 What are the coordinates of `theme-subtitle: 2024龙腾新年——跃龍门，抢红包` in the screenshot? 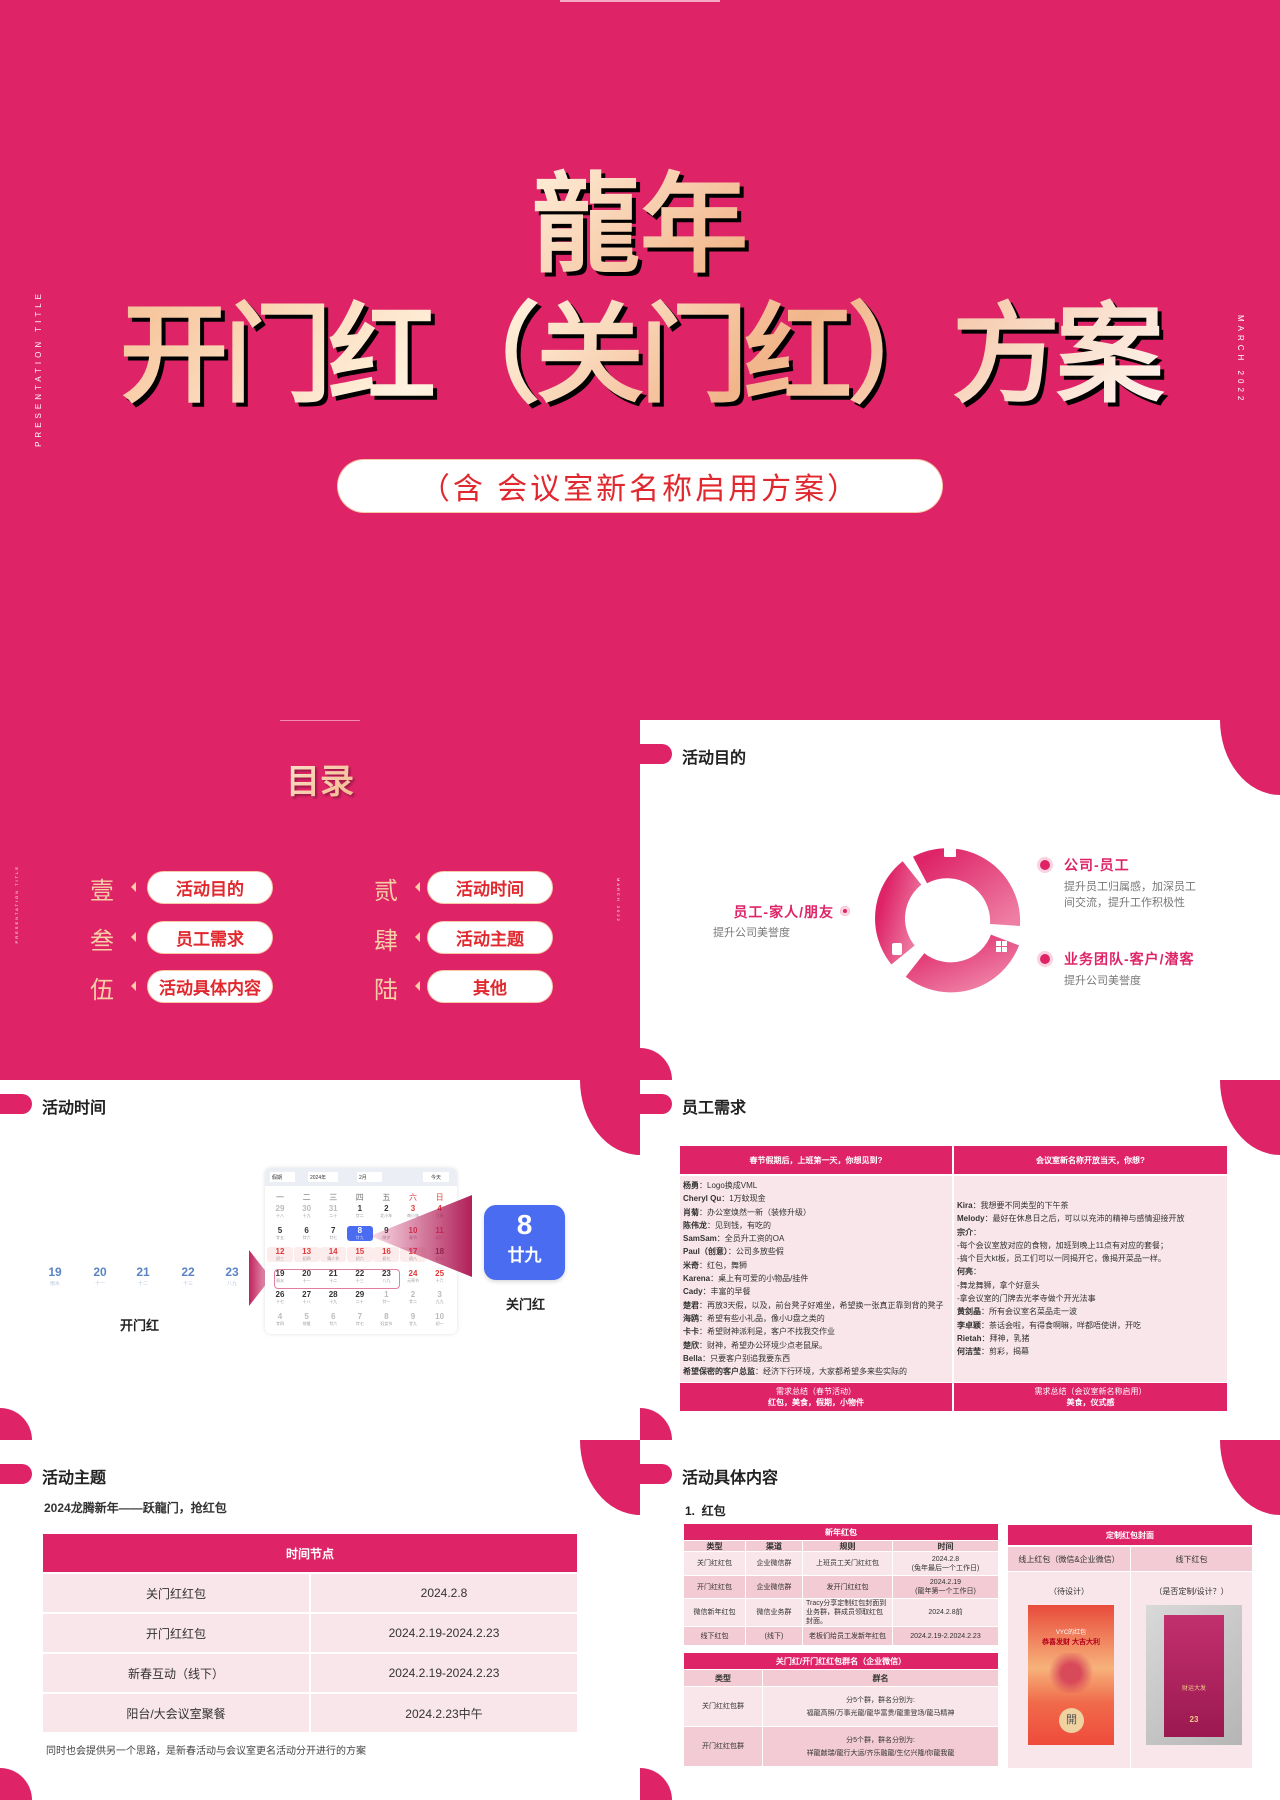 It's located at (135, 1508).